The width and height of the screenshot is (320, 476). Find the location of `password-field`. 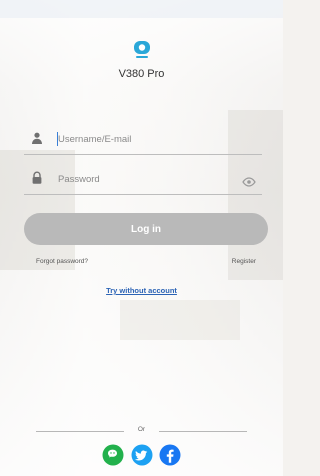

password-field is located at coordinates (143, 179).